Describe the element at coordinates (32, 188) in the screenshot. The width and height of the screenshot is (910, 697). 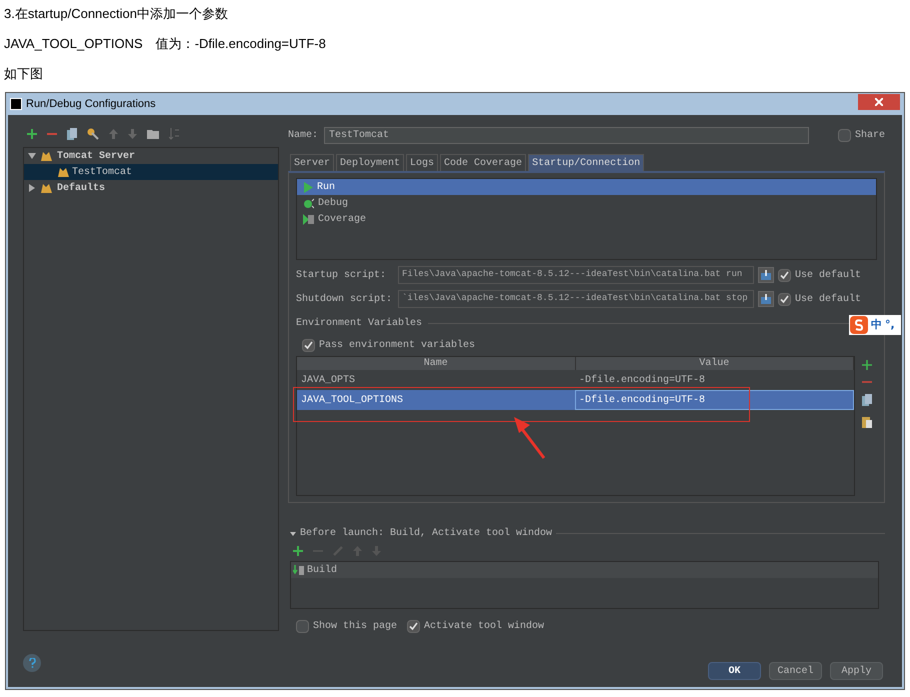
I see `caret-right-icon` at that location.